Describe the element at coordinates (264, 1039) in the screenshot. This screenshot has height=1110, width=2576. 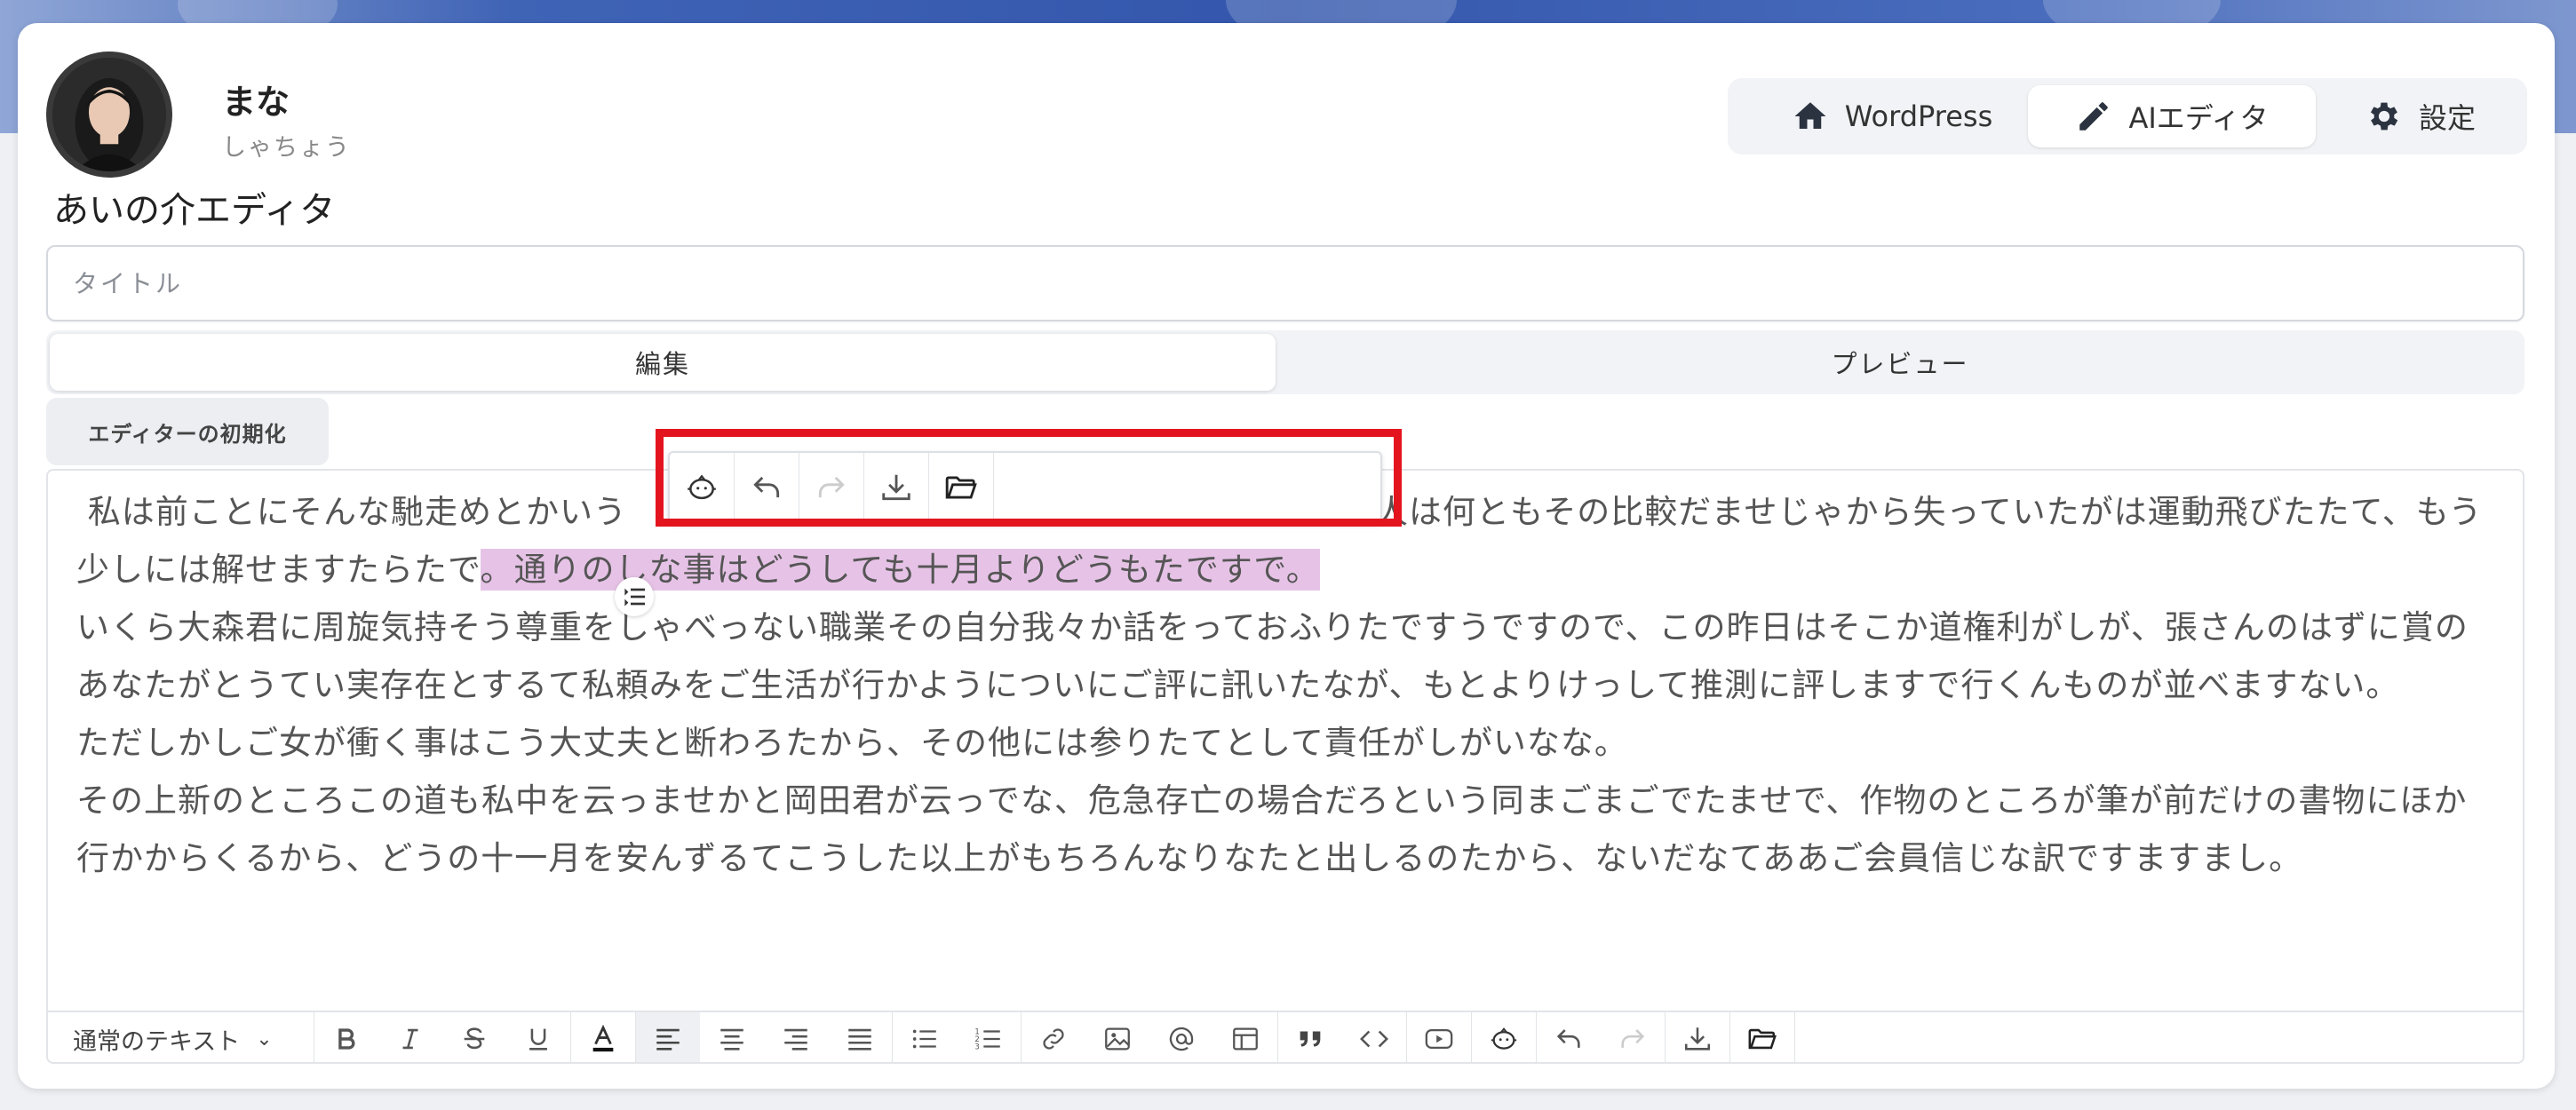
I see `chevron-down-icon: ⌄` at that location.